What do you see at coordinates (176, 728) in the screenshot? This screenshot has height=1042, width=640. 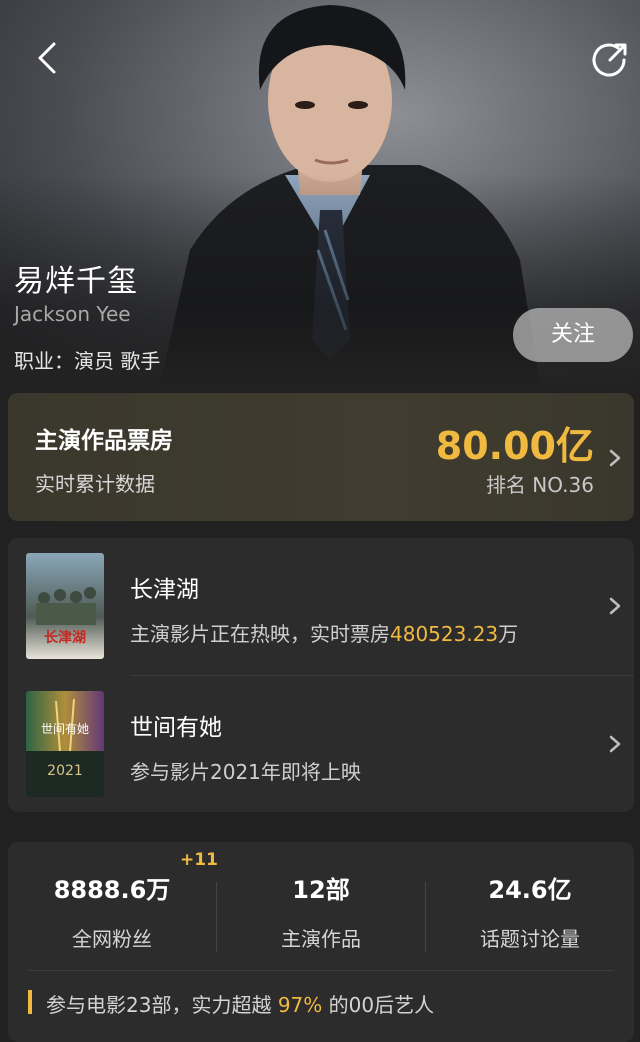 I see `film-title: 世间有她` at bounding box center [176, 728].